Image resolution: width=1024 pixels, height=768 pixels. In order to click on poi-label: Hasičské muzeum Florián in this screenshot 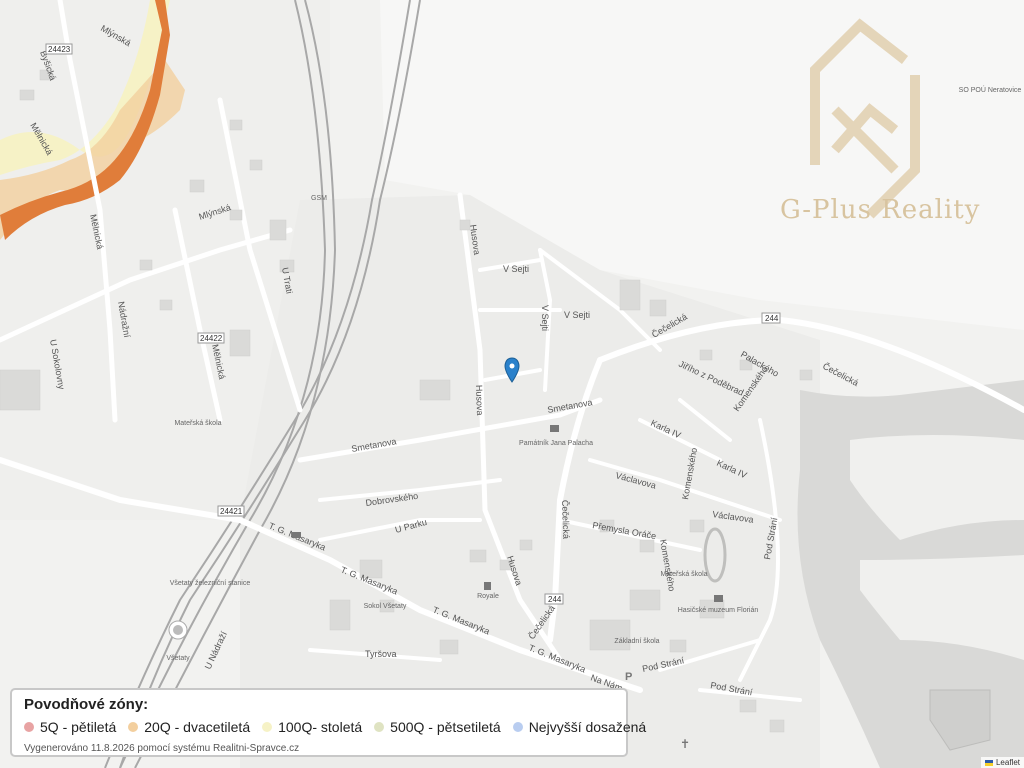, I will do `click(718, 610)`.